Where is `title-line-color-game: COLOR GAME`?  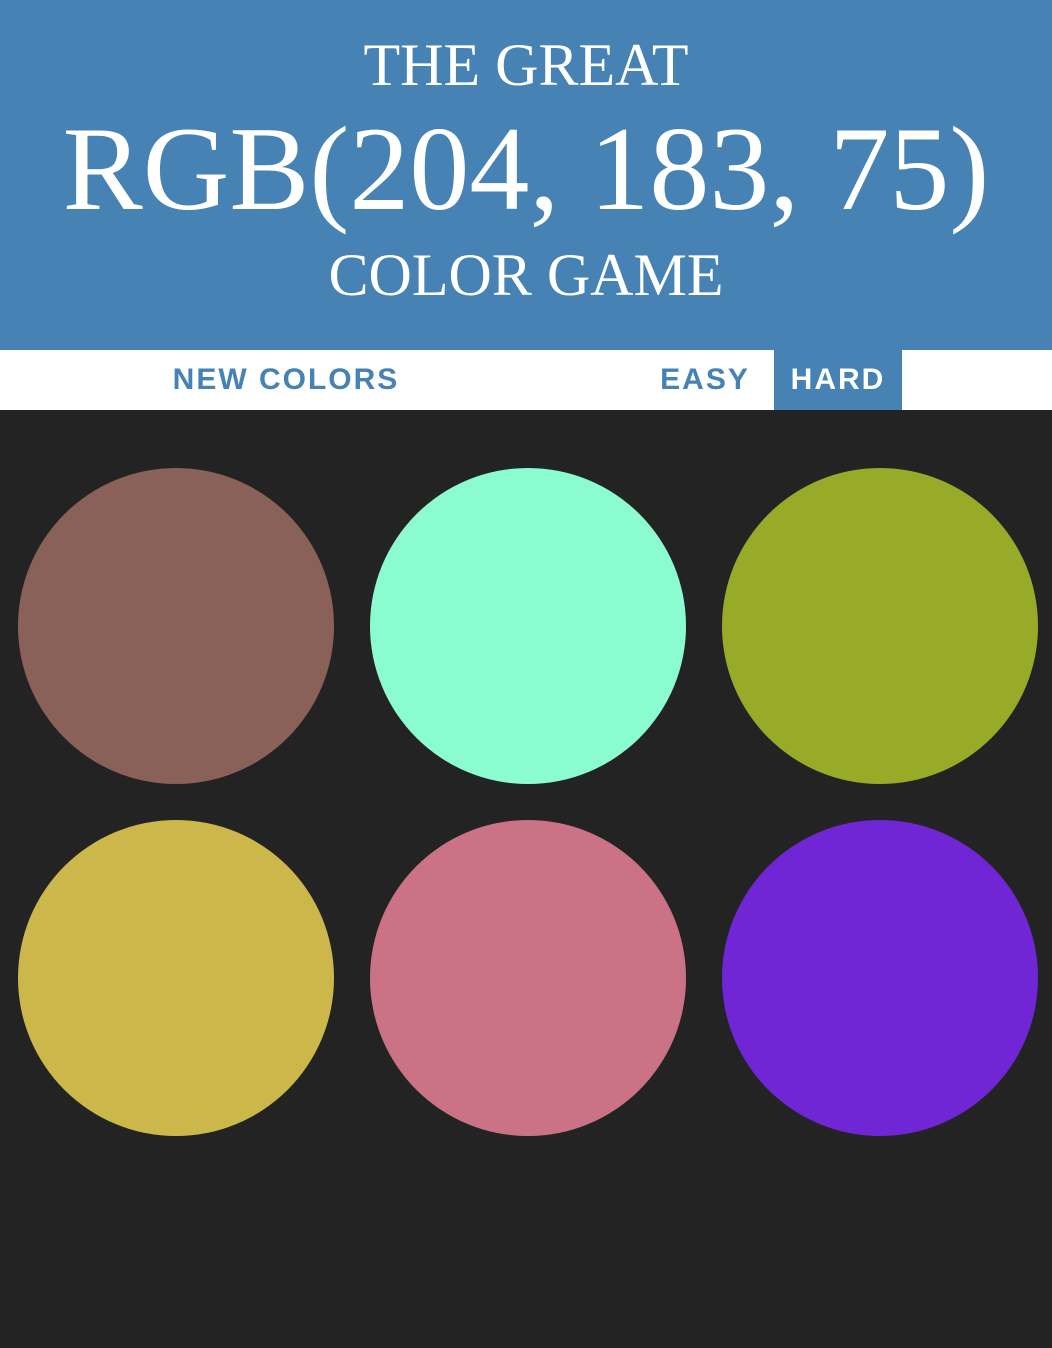 title-line-color-game: COLOR GAME is located at coordinates (526, 275).